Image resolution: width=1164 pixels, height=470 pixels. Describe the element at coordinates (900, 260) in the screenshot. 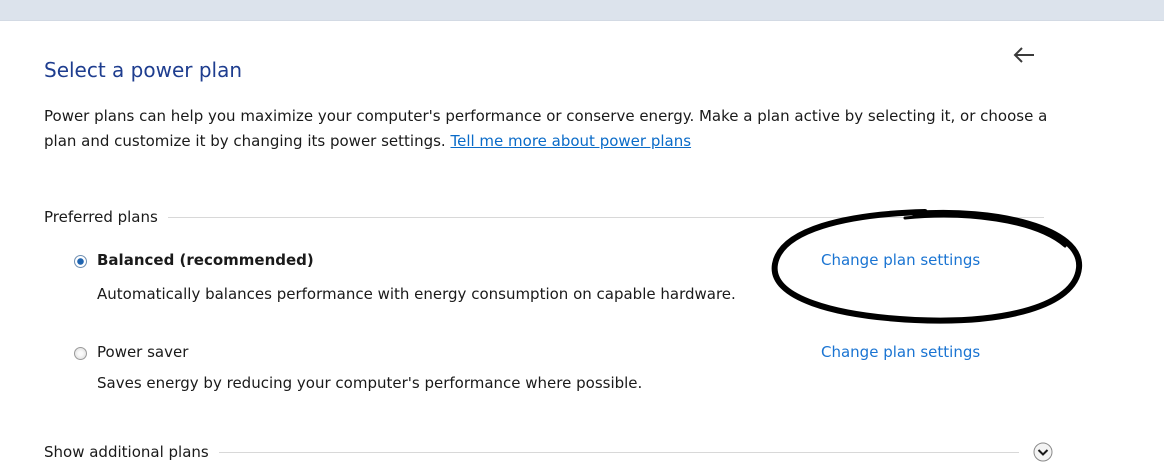

I see `change-plan-settings-balanced-link: Change plan settings` at that location.